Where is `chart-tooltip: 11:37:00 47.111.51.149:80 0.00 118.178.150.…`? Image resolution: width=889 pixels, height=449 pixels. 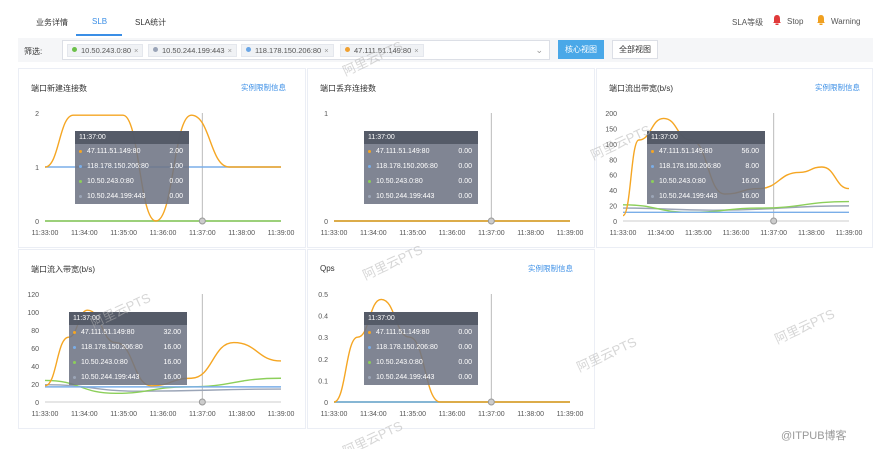 chart-tooltip: 11:37:00 47.111.51.149:80 0.00 118.178.150.… is located at coordinates (421, 348).